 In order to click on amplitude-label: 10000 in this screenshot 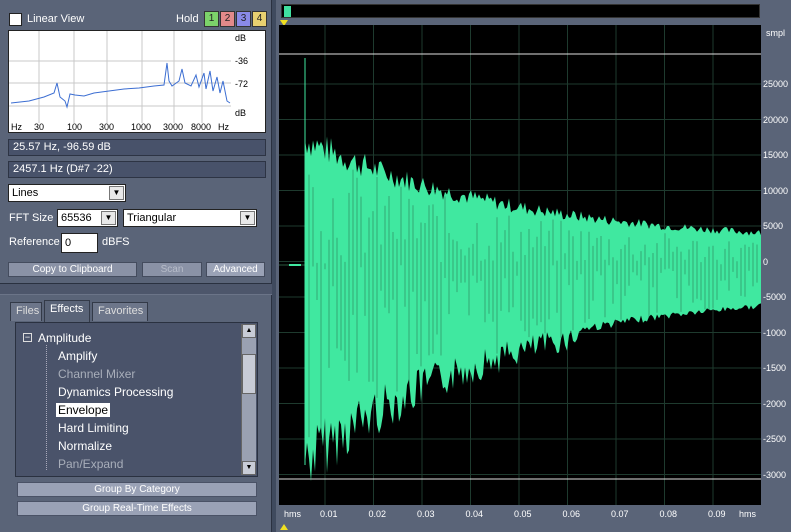, I will do `click(776, 190)`.